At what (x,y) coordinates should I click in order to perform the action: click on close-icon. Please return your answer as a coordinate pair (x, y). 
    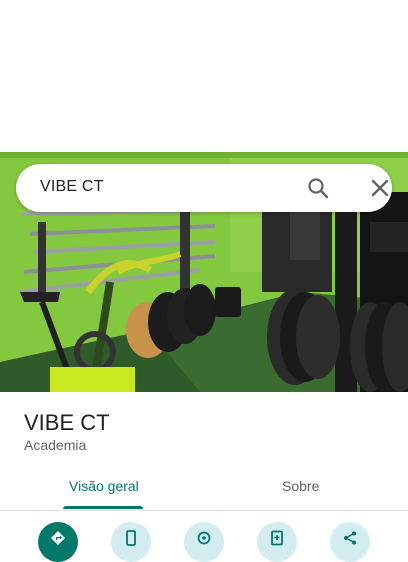
    Looking at the image, I should click on (380, 188).